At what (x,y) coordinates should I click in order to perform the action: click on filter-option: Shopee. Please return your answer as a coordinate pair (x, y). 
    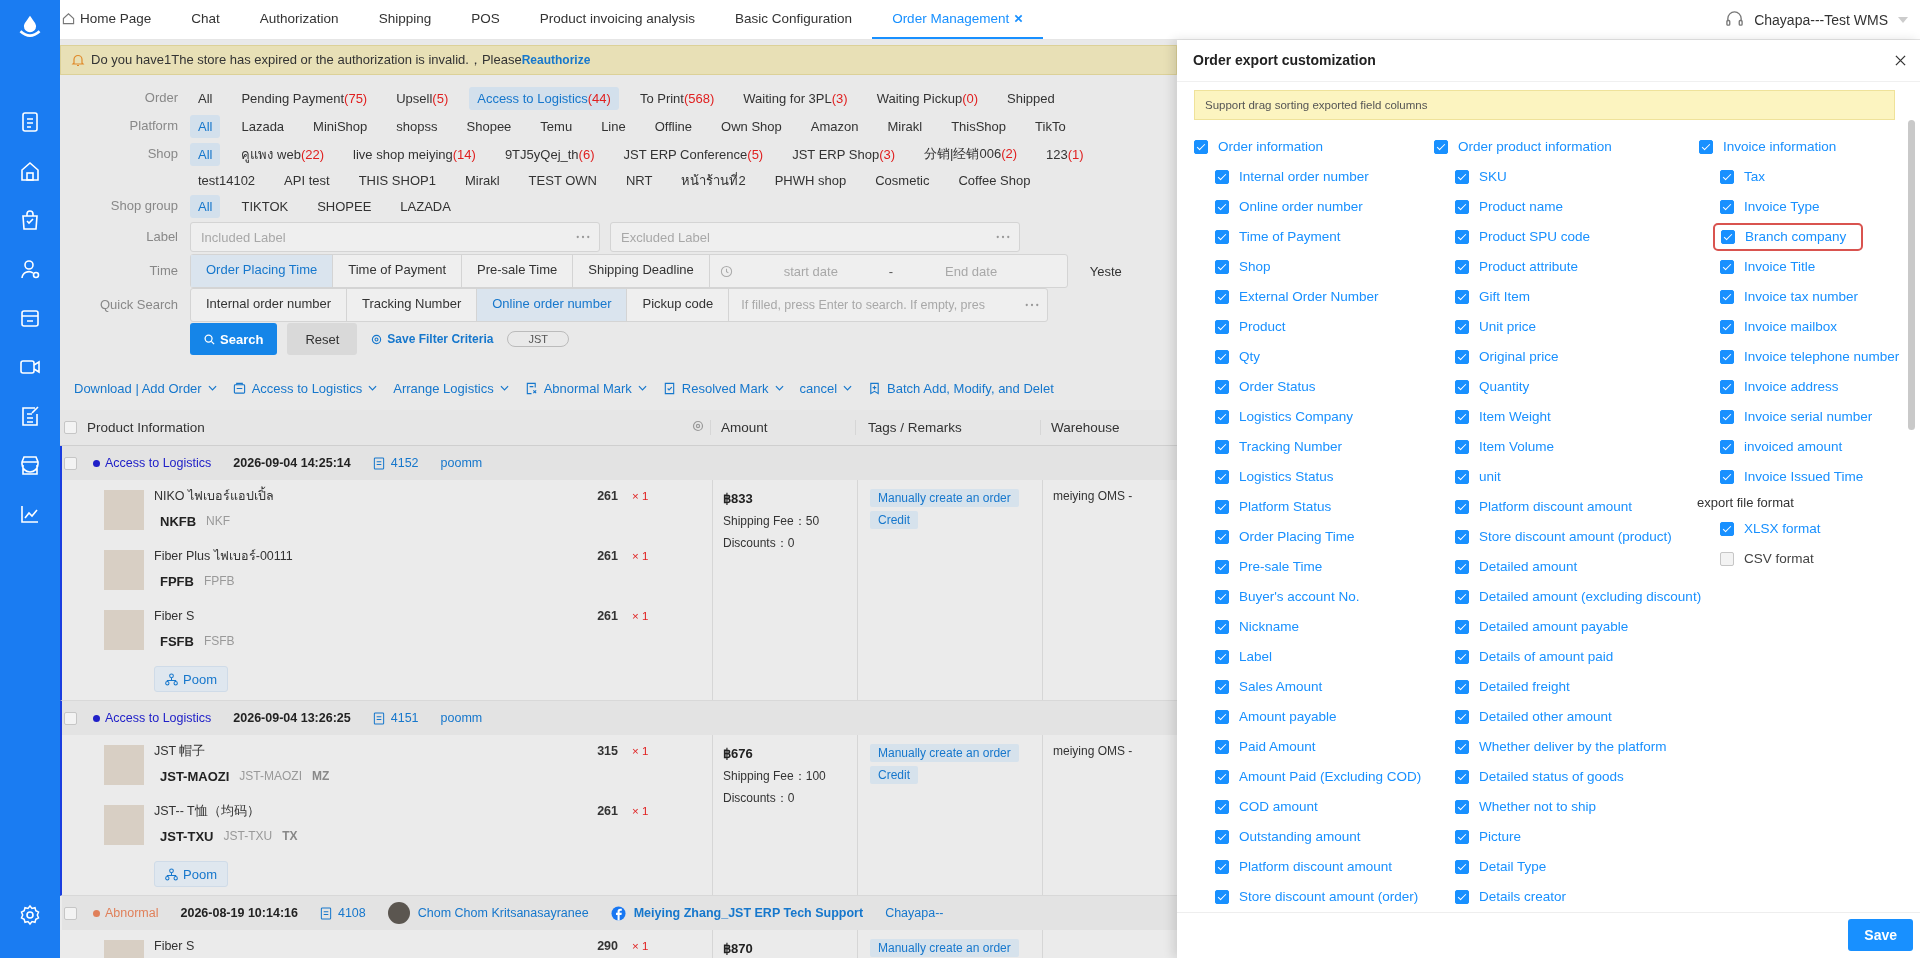
    Looking at the image, I should click on (489, 126).